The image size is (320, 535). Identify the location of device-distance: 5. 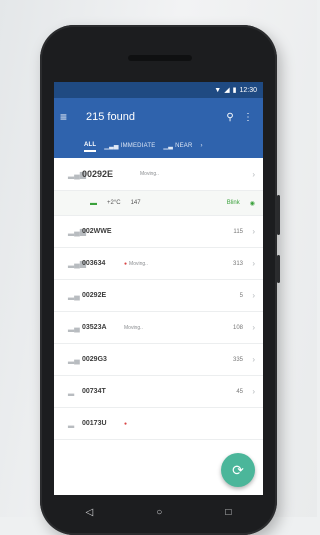
(241, 295).